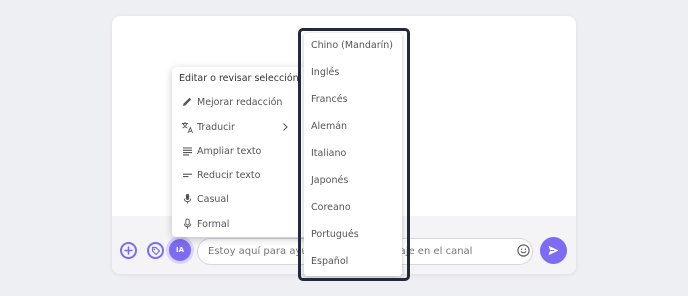  Describe the element at coordinates (187, 175) in the screenshot. I see `shorten-text-icon` at that location.